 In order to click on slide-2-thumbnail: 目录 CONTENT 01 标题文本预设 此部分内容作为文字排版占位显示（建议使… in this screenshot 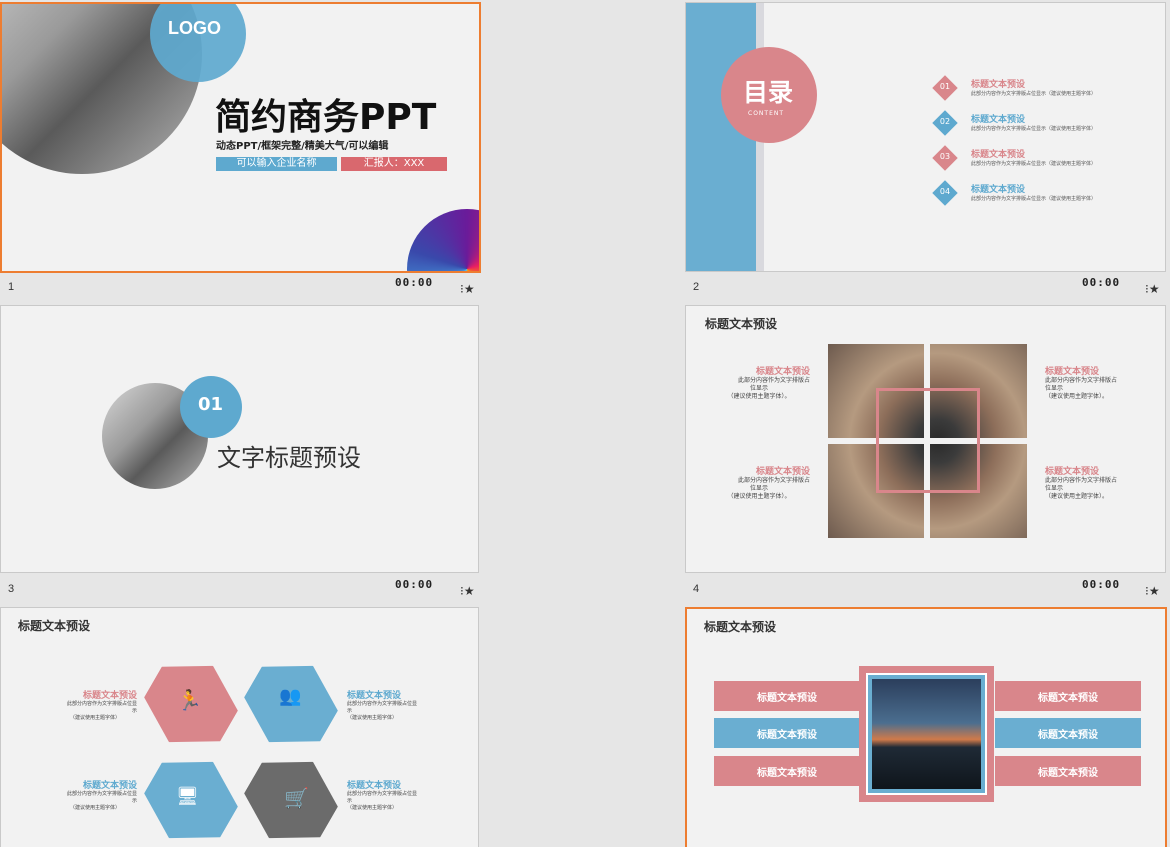, I will do `click(925, 137)`.